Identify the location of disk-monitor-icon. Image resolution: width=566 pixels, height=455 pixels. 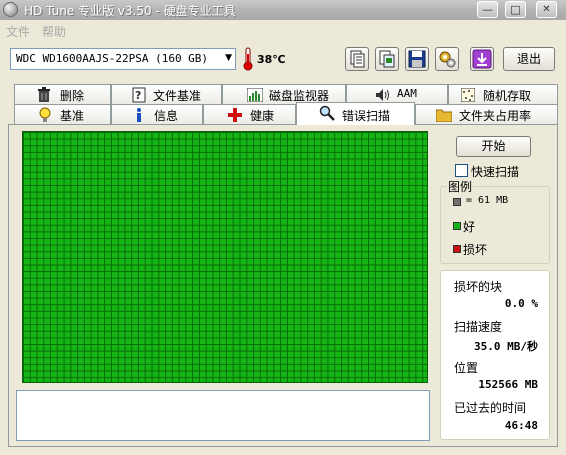
(255, 95).